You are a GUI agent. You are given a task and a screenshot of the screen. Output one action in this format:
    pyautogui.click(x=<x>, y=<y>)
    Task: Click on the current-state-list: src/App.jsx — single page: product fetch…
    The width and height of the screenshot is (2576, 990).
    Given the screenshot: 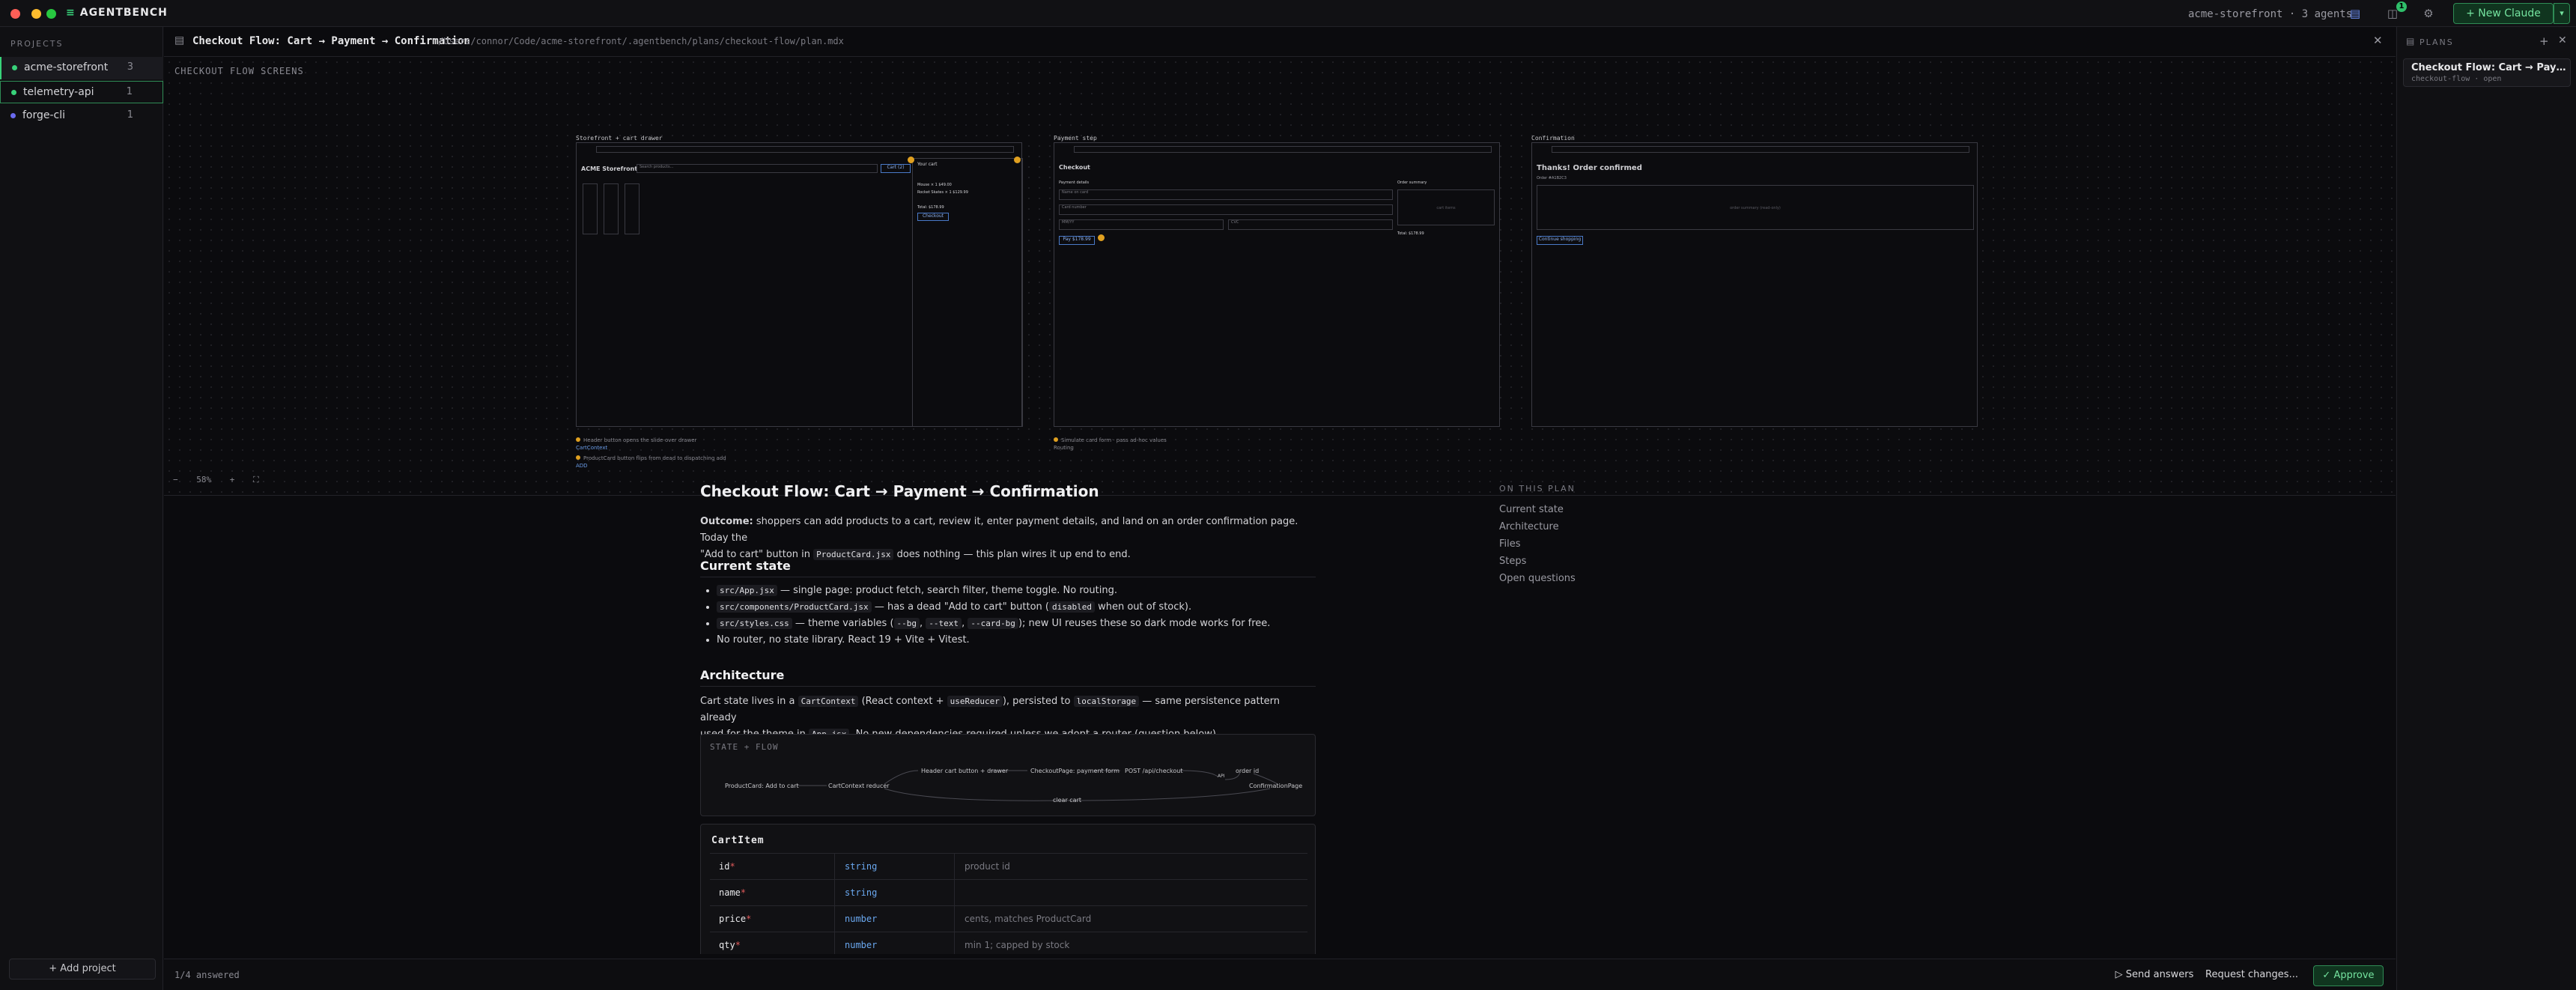 What is the action you would take?
    pyautogui.click(x=993, y=616)
    